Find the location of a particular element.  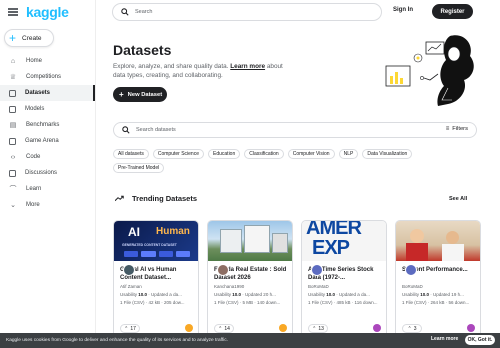

page-title: Datasets is located at coordinates (142, 50).